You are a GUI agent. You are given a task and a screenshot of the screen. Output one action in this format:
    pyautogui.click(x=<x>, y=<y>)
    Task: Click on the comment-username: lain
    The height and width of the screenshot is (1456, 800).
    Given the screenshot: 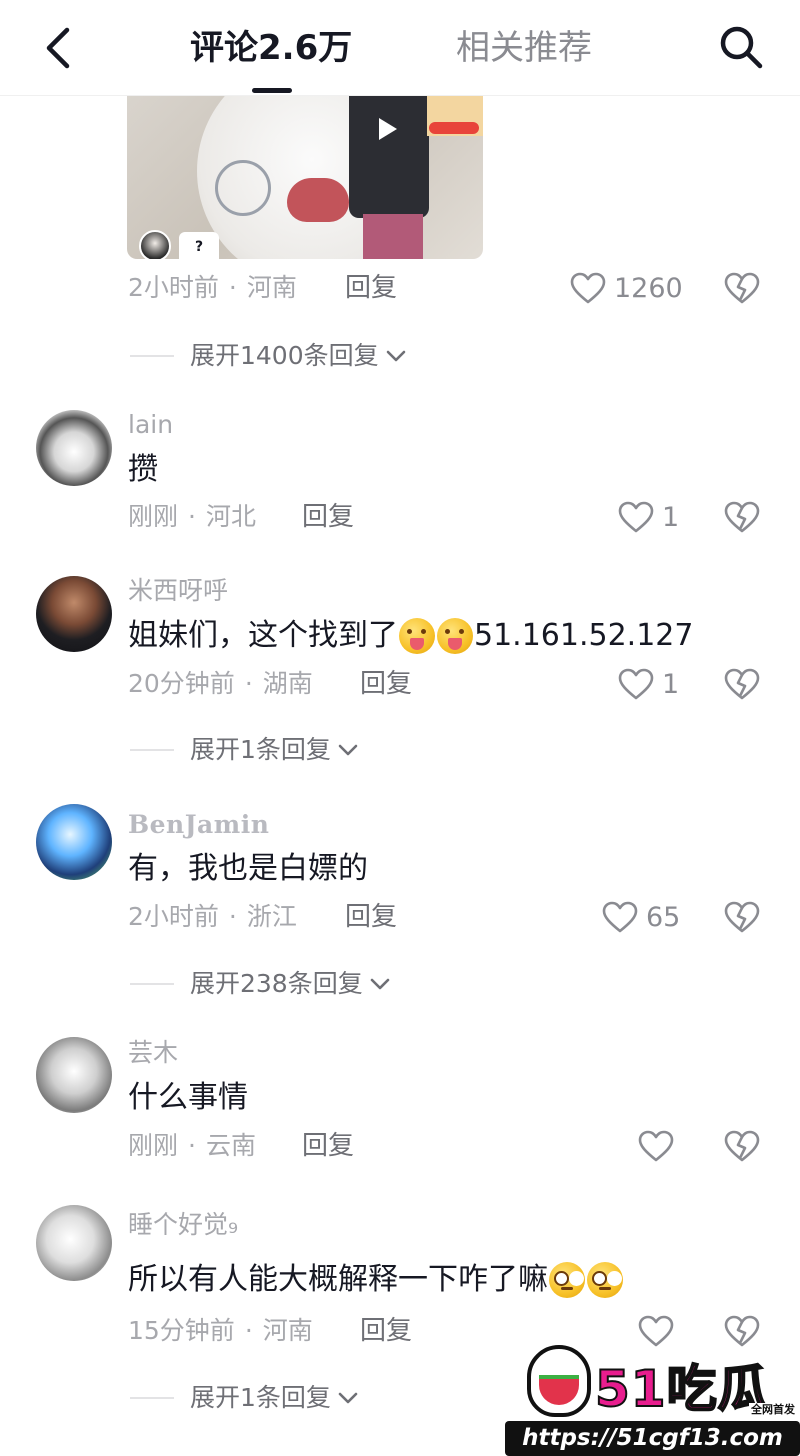 What is the action you would take?
    pyautogui.click(x=150, y=425)
    